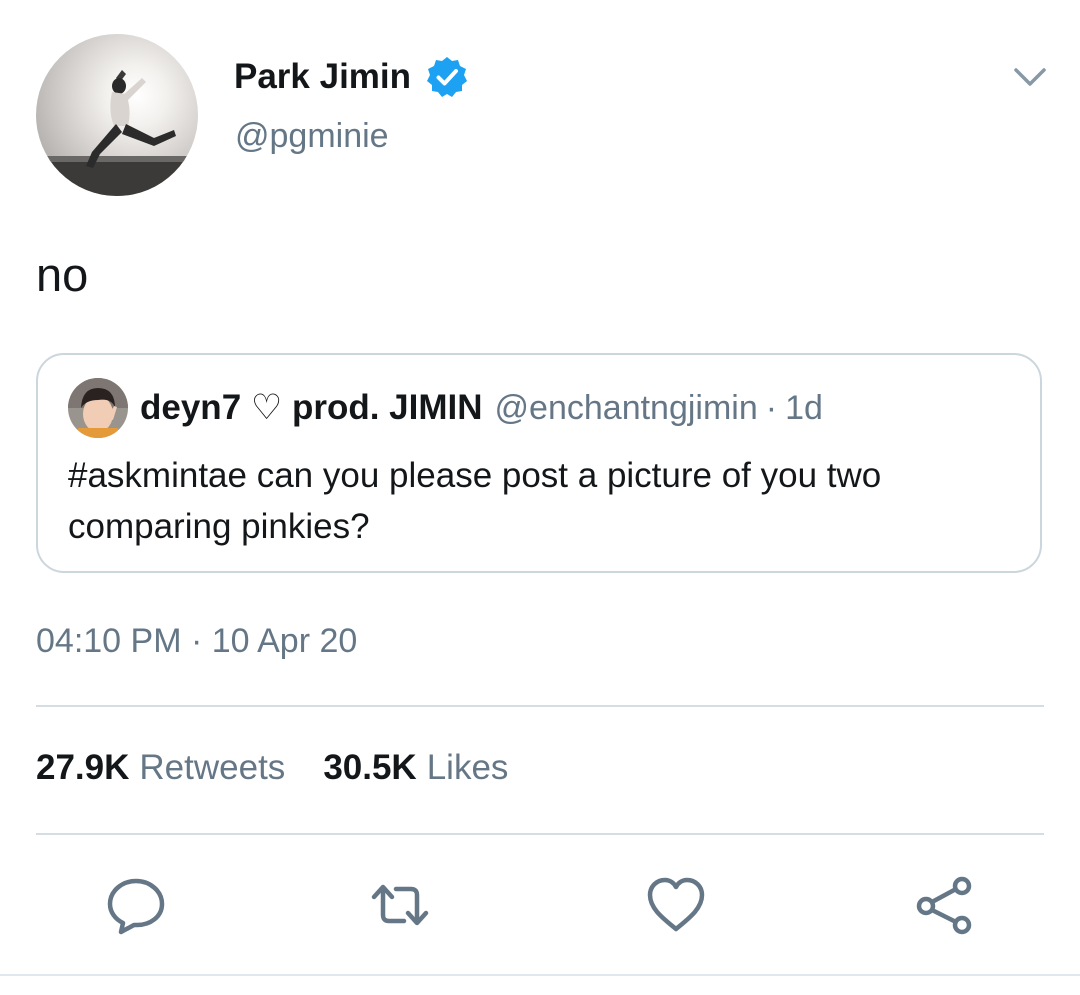  Describe the element at coordinates (944, 905) in the screenshot. I see `share-icon` at that location.